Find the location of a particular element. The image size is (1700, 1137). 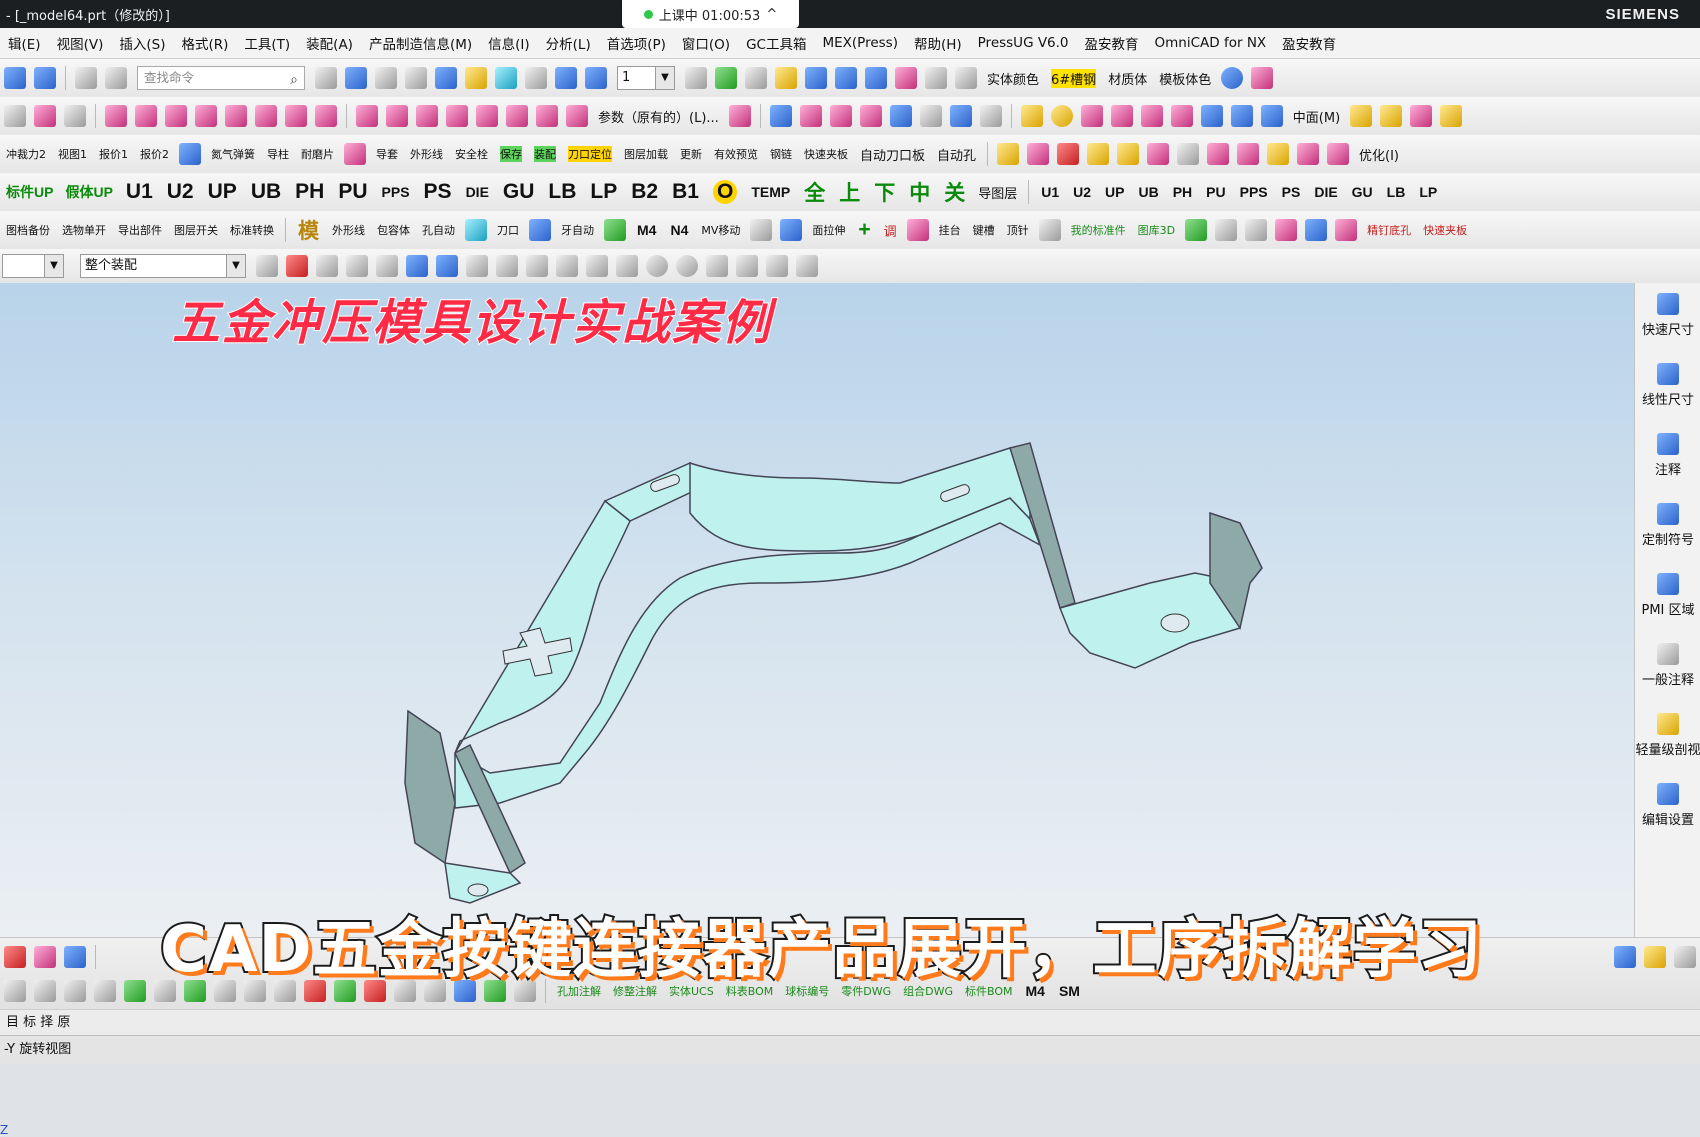

small-gu-button: GU is located at coordinates (1362, 192).